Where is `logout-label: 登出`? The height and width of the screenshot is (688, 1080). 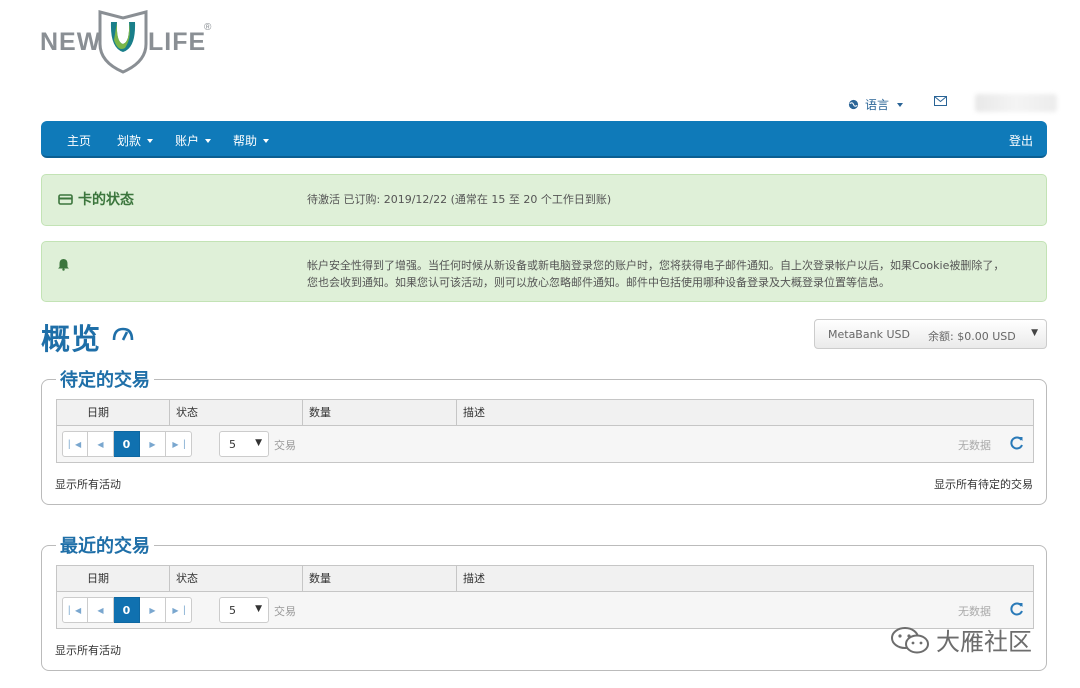 logout-label: 登出 is located at coordinates (1020, 141).